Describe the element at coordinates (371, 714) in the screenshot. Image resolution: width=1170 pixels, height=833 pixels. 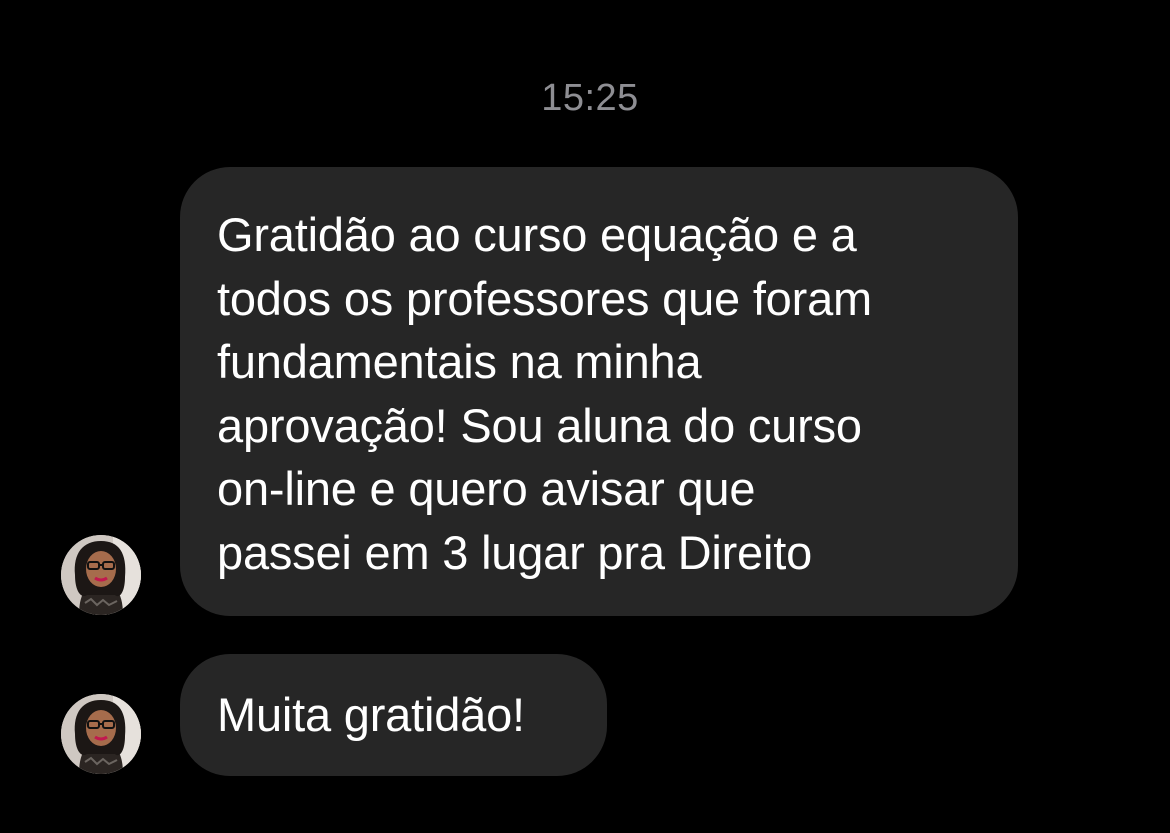
I see `message-text: Muita gratidão!` at that location.